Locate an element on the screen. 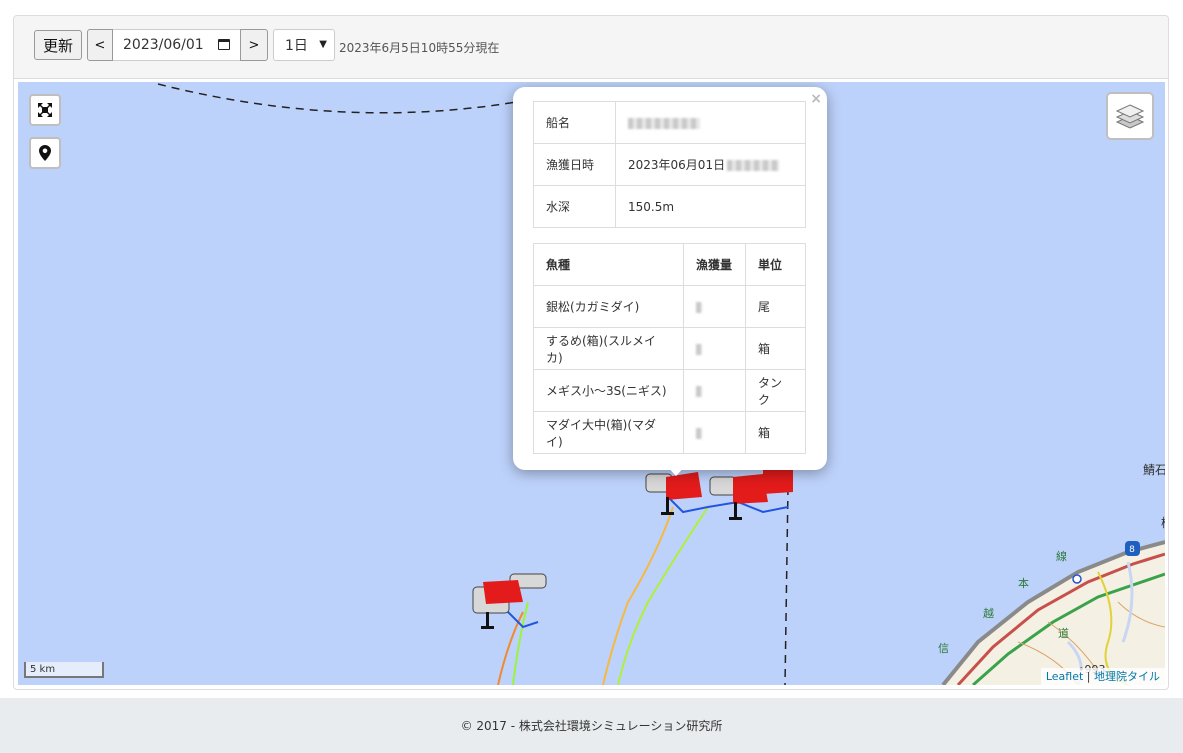 The width and height of the screenshot is (1183, 753). table-row: 漁獲日時 2023年06月01日 is located at coordinates (669, 164).